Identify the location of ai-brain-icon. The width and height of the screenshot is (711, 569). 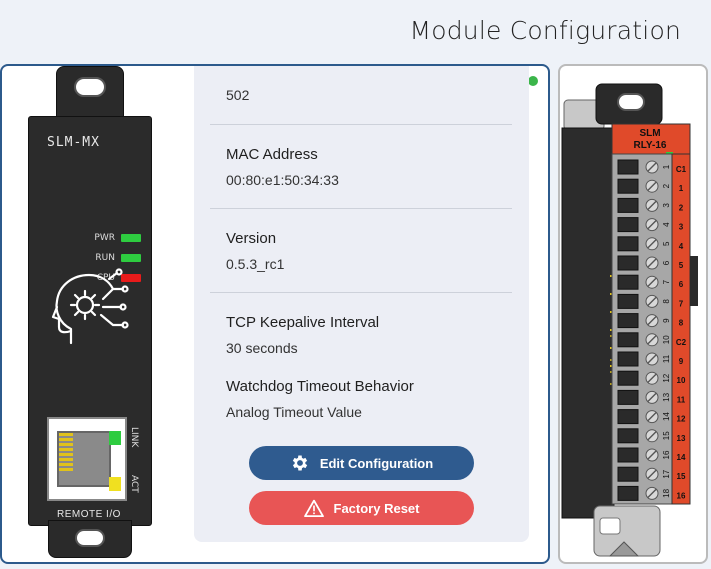
(90, 306).